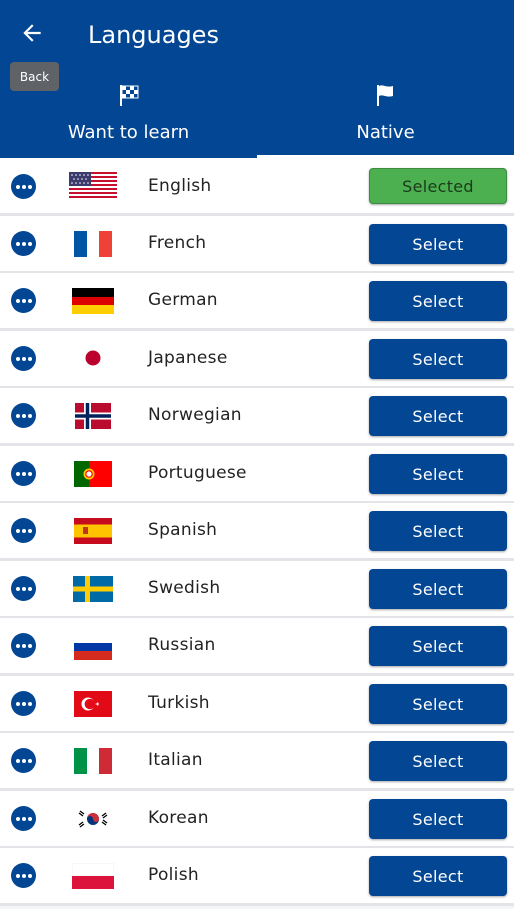 This screenshot has width=514, height=909. What do you see at coordinates (257, 302) in the screenshot?
I see `list-item: German Select` at bounding box center [257, 302].